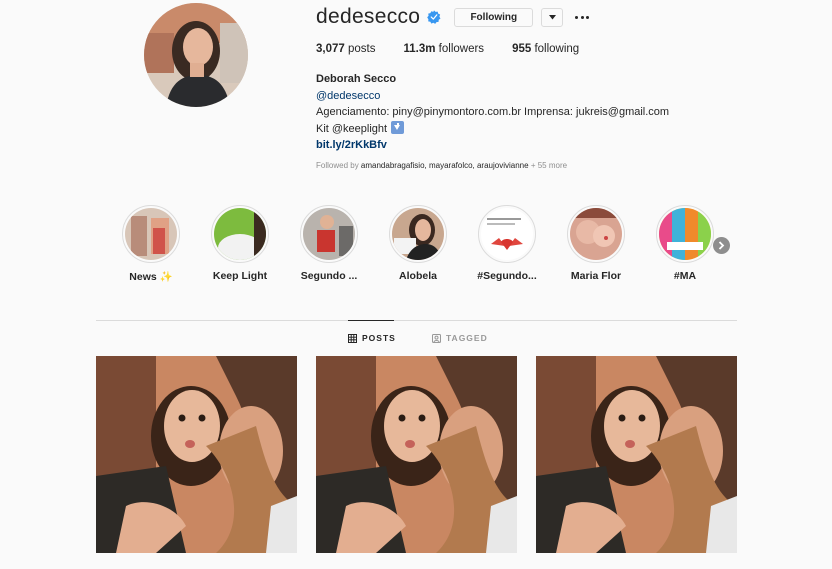 The height and width of the screenshot is (569, 832). What do you see at coordinates (596, 276) in the screenshot?
I see `highlight-label: Maria Flor` at bounding box center [596, 276].